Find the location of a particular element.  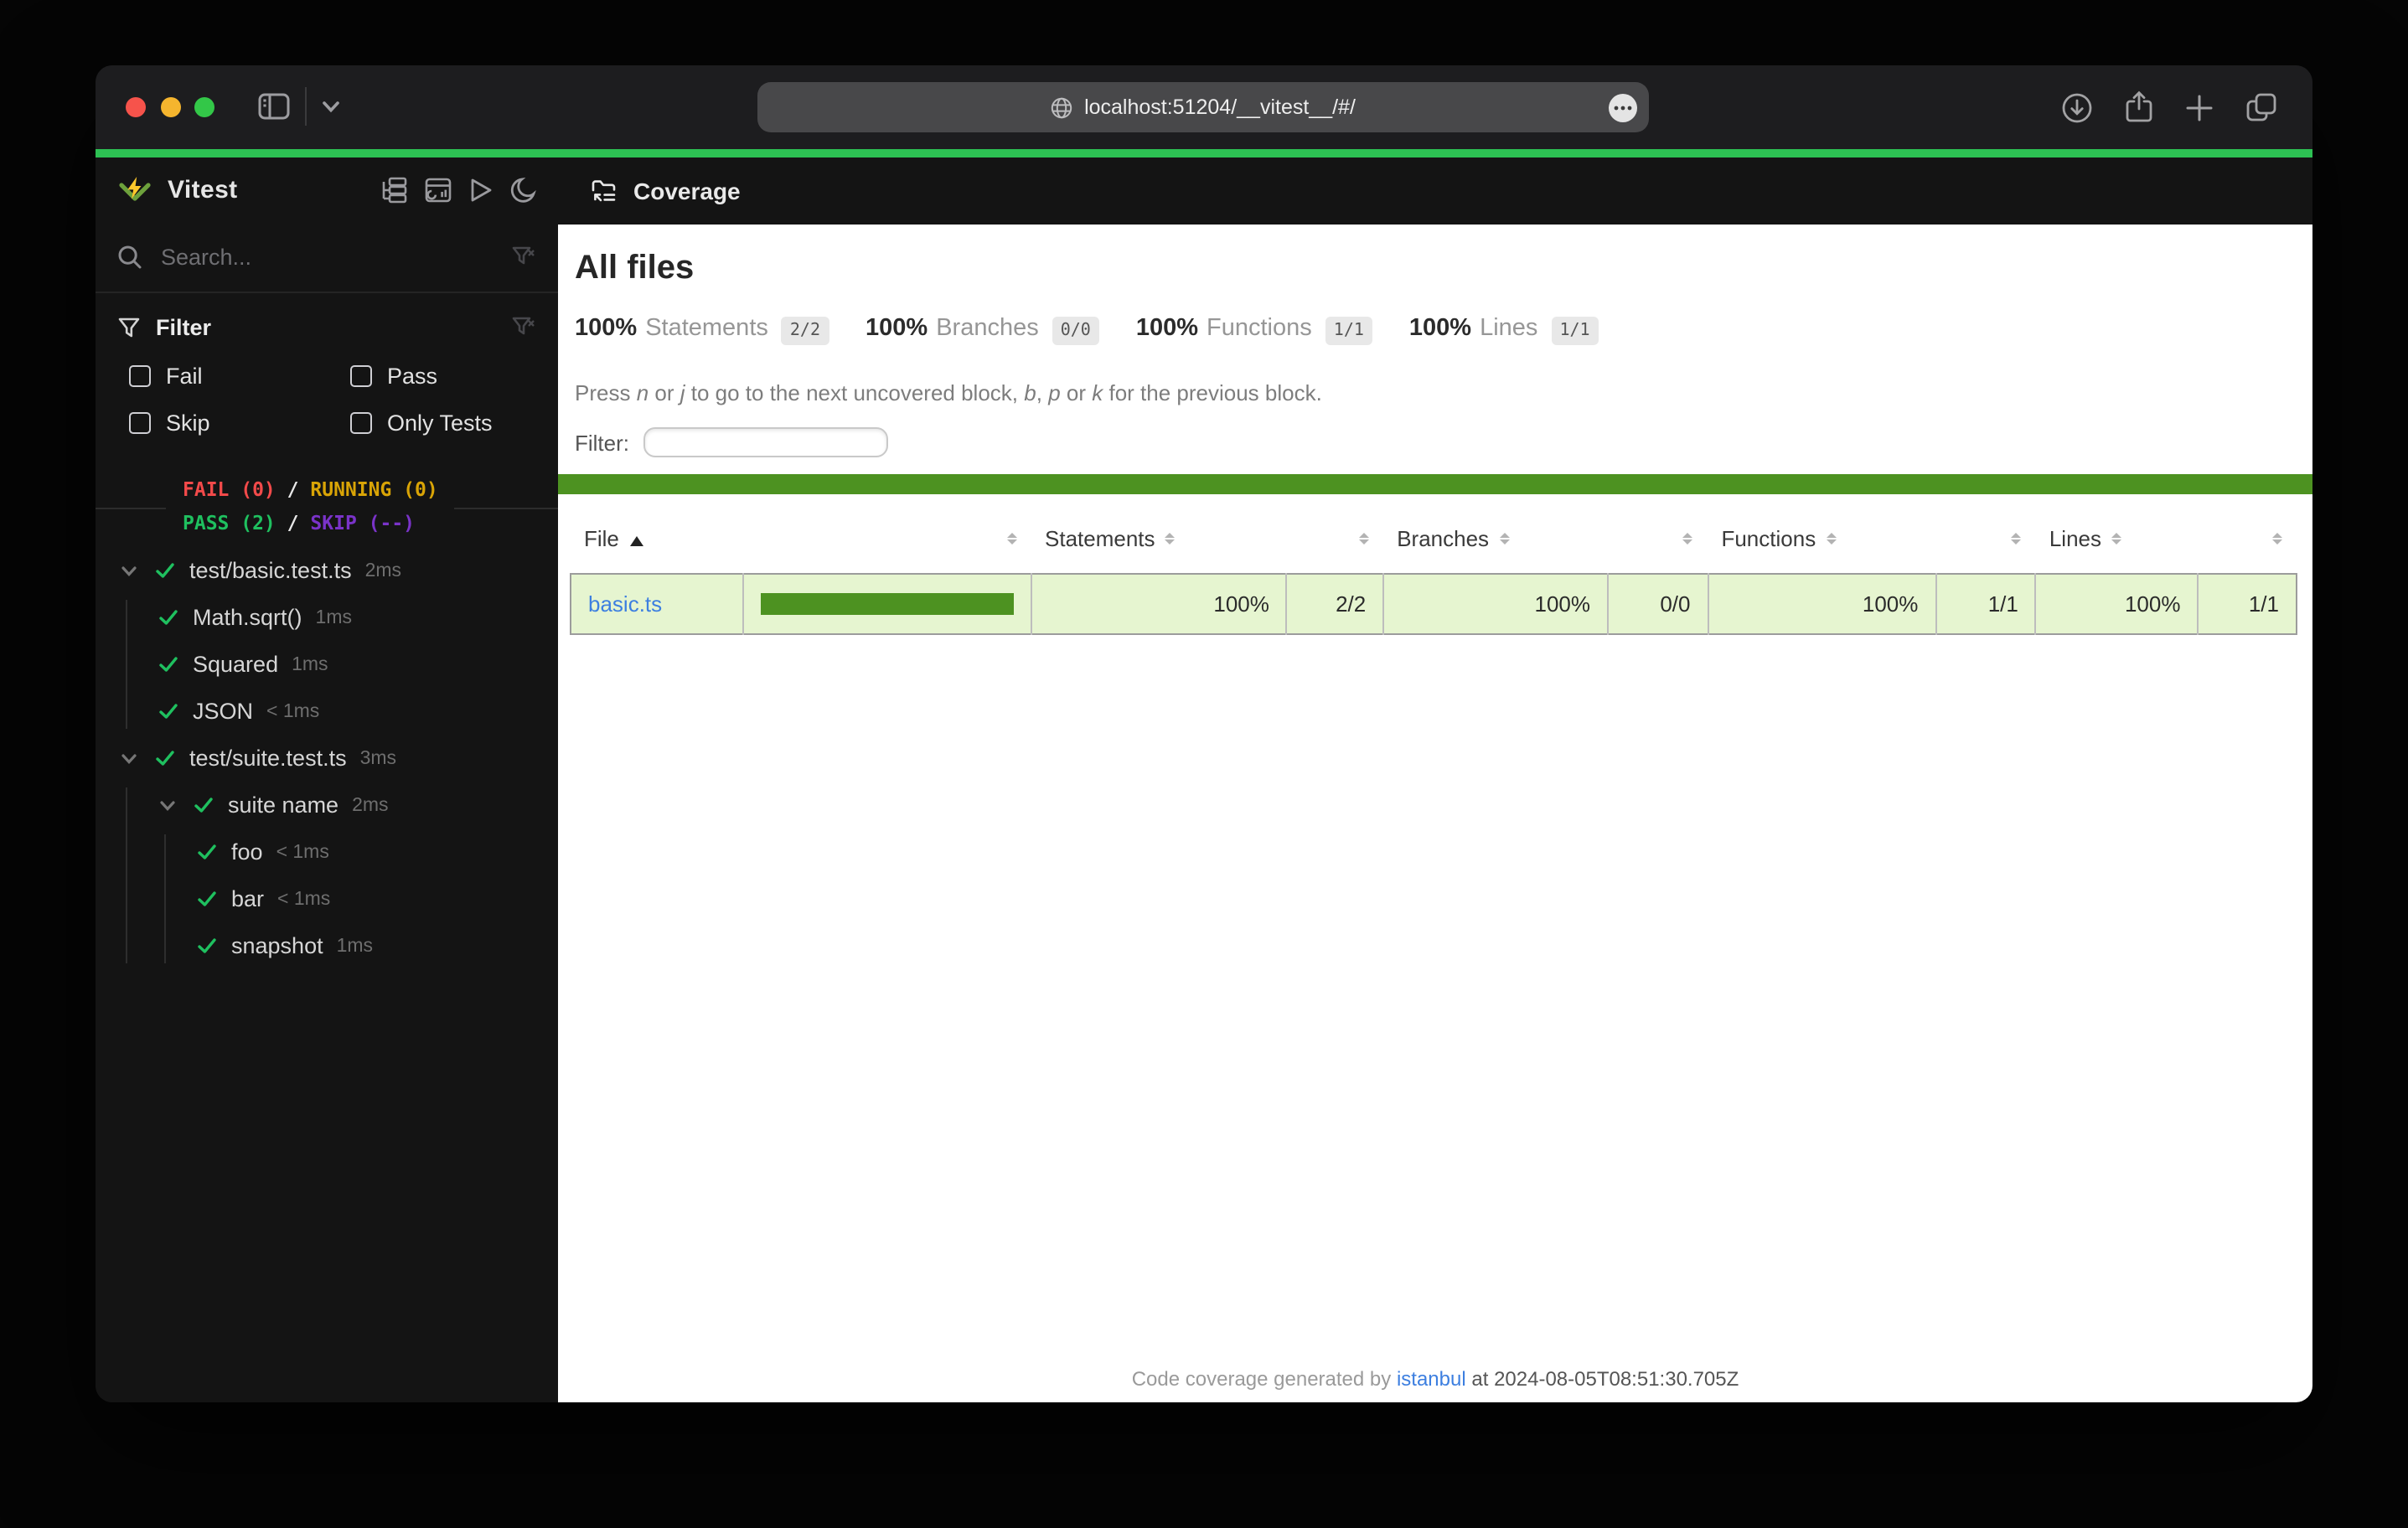

filter-section-title: Filter is located at coordinates (184, 327).